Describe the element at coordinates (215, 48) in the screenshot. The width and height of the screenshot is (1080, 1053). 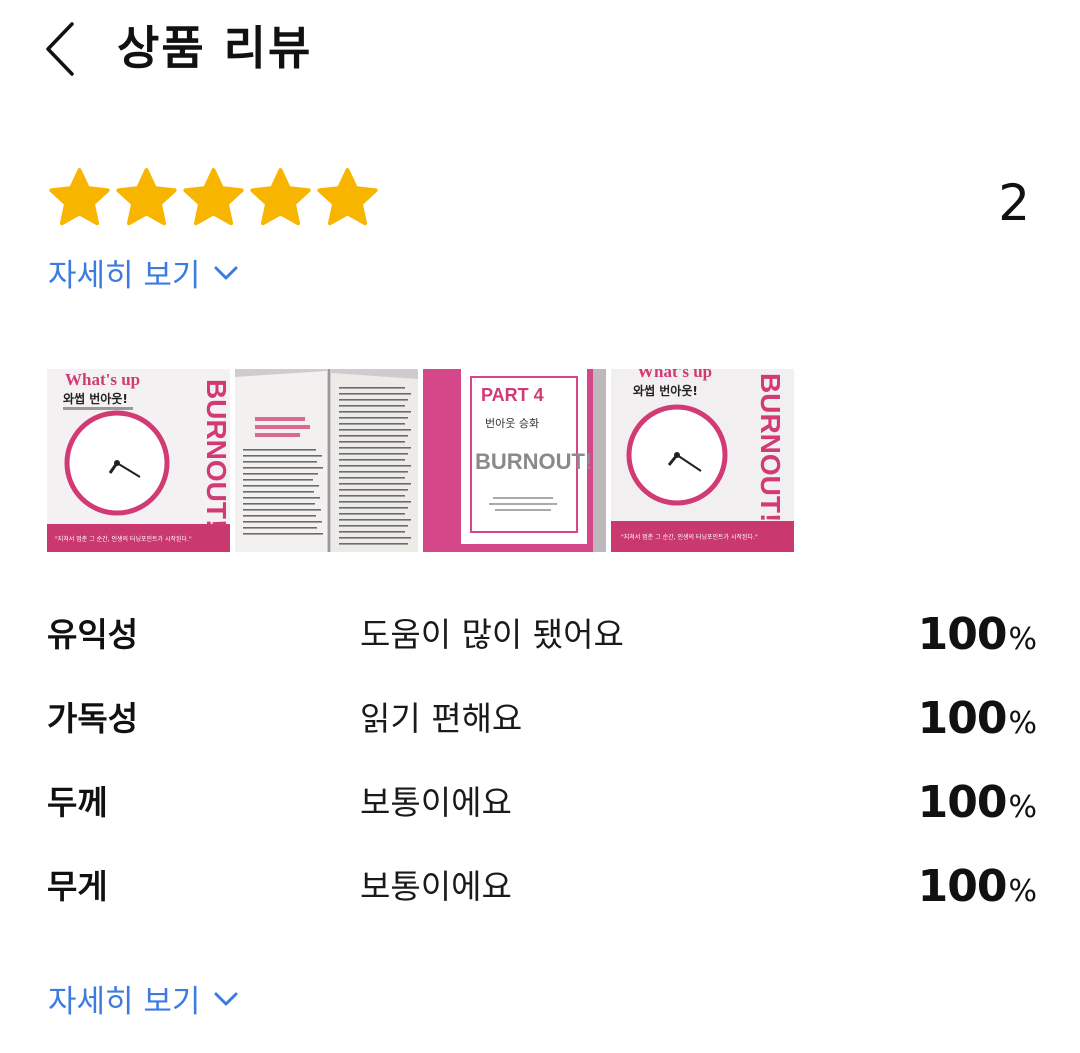
I see `page-title: 상품 리뷰` at that location.